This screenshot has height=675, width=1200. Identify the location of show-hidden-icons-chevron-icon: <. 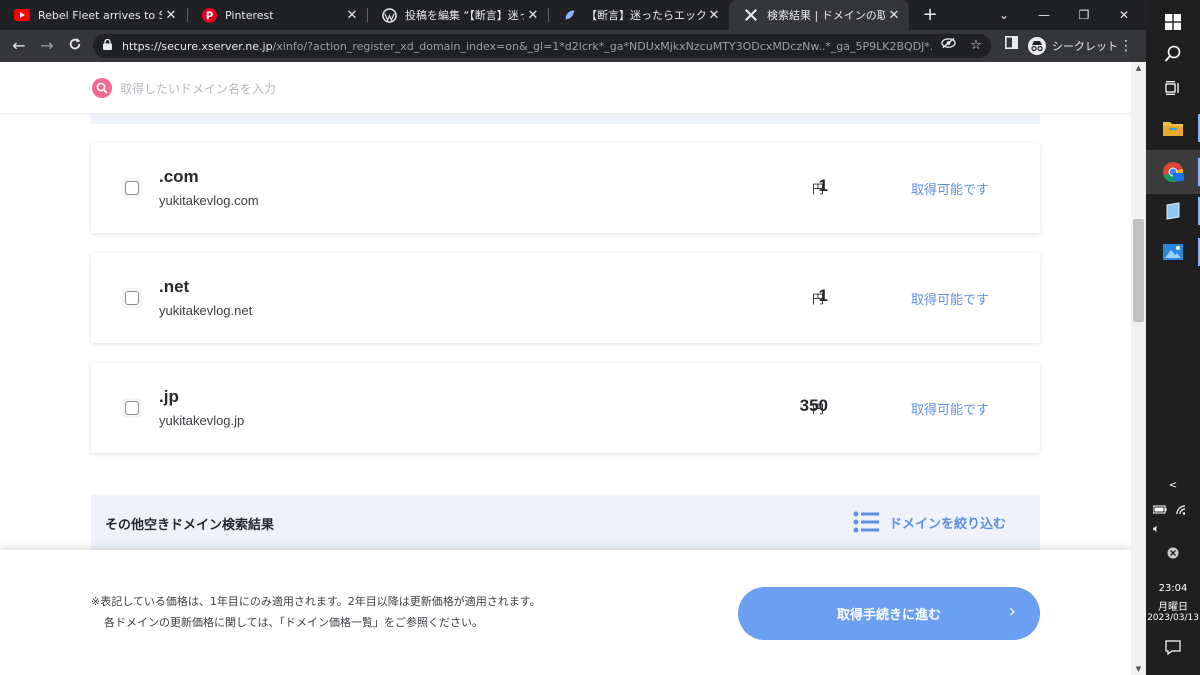
(1173, 485).